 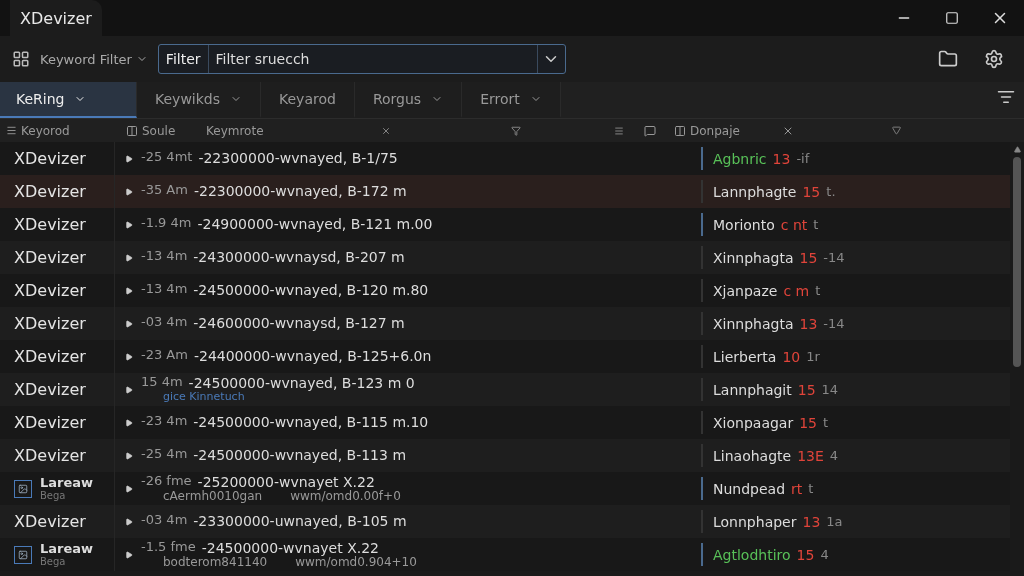 What do you see at coordinates (164, 455) in the screenshot?
I see `offset-text: -25 4m` at bounding box center [164, 455].